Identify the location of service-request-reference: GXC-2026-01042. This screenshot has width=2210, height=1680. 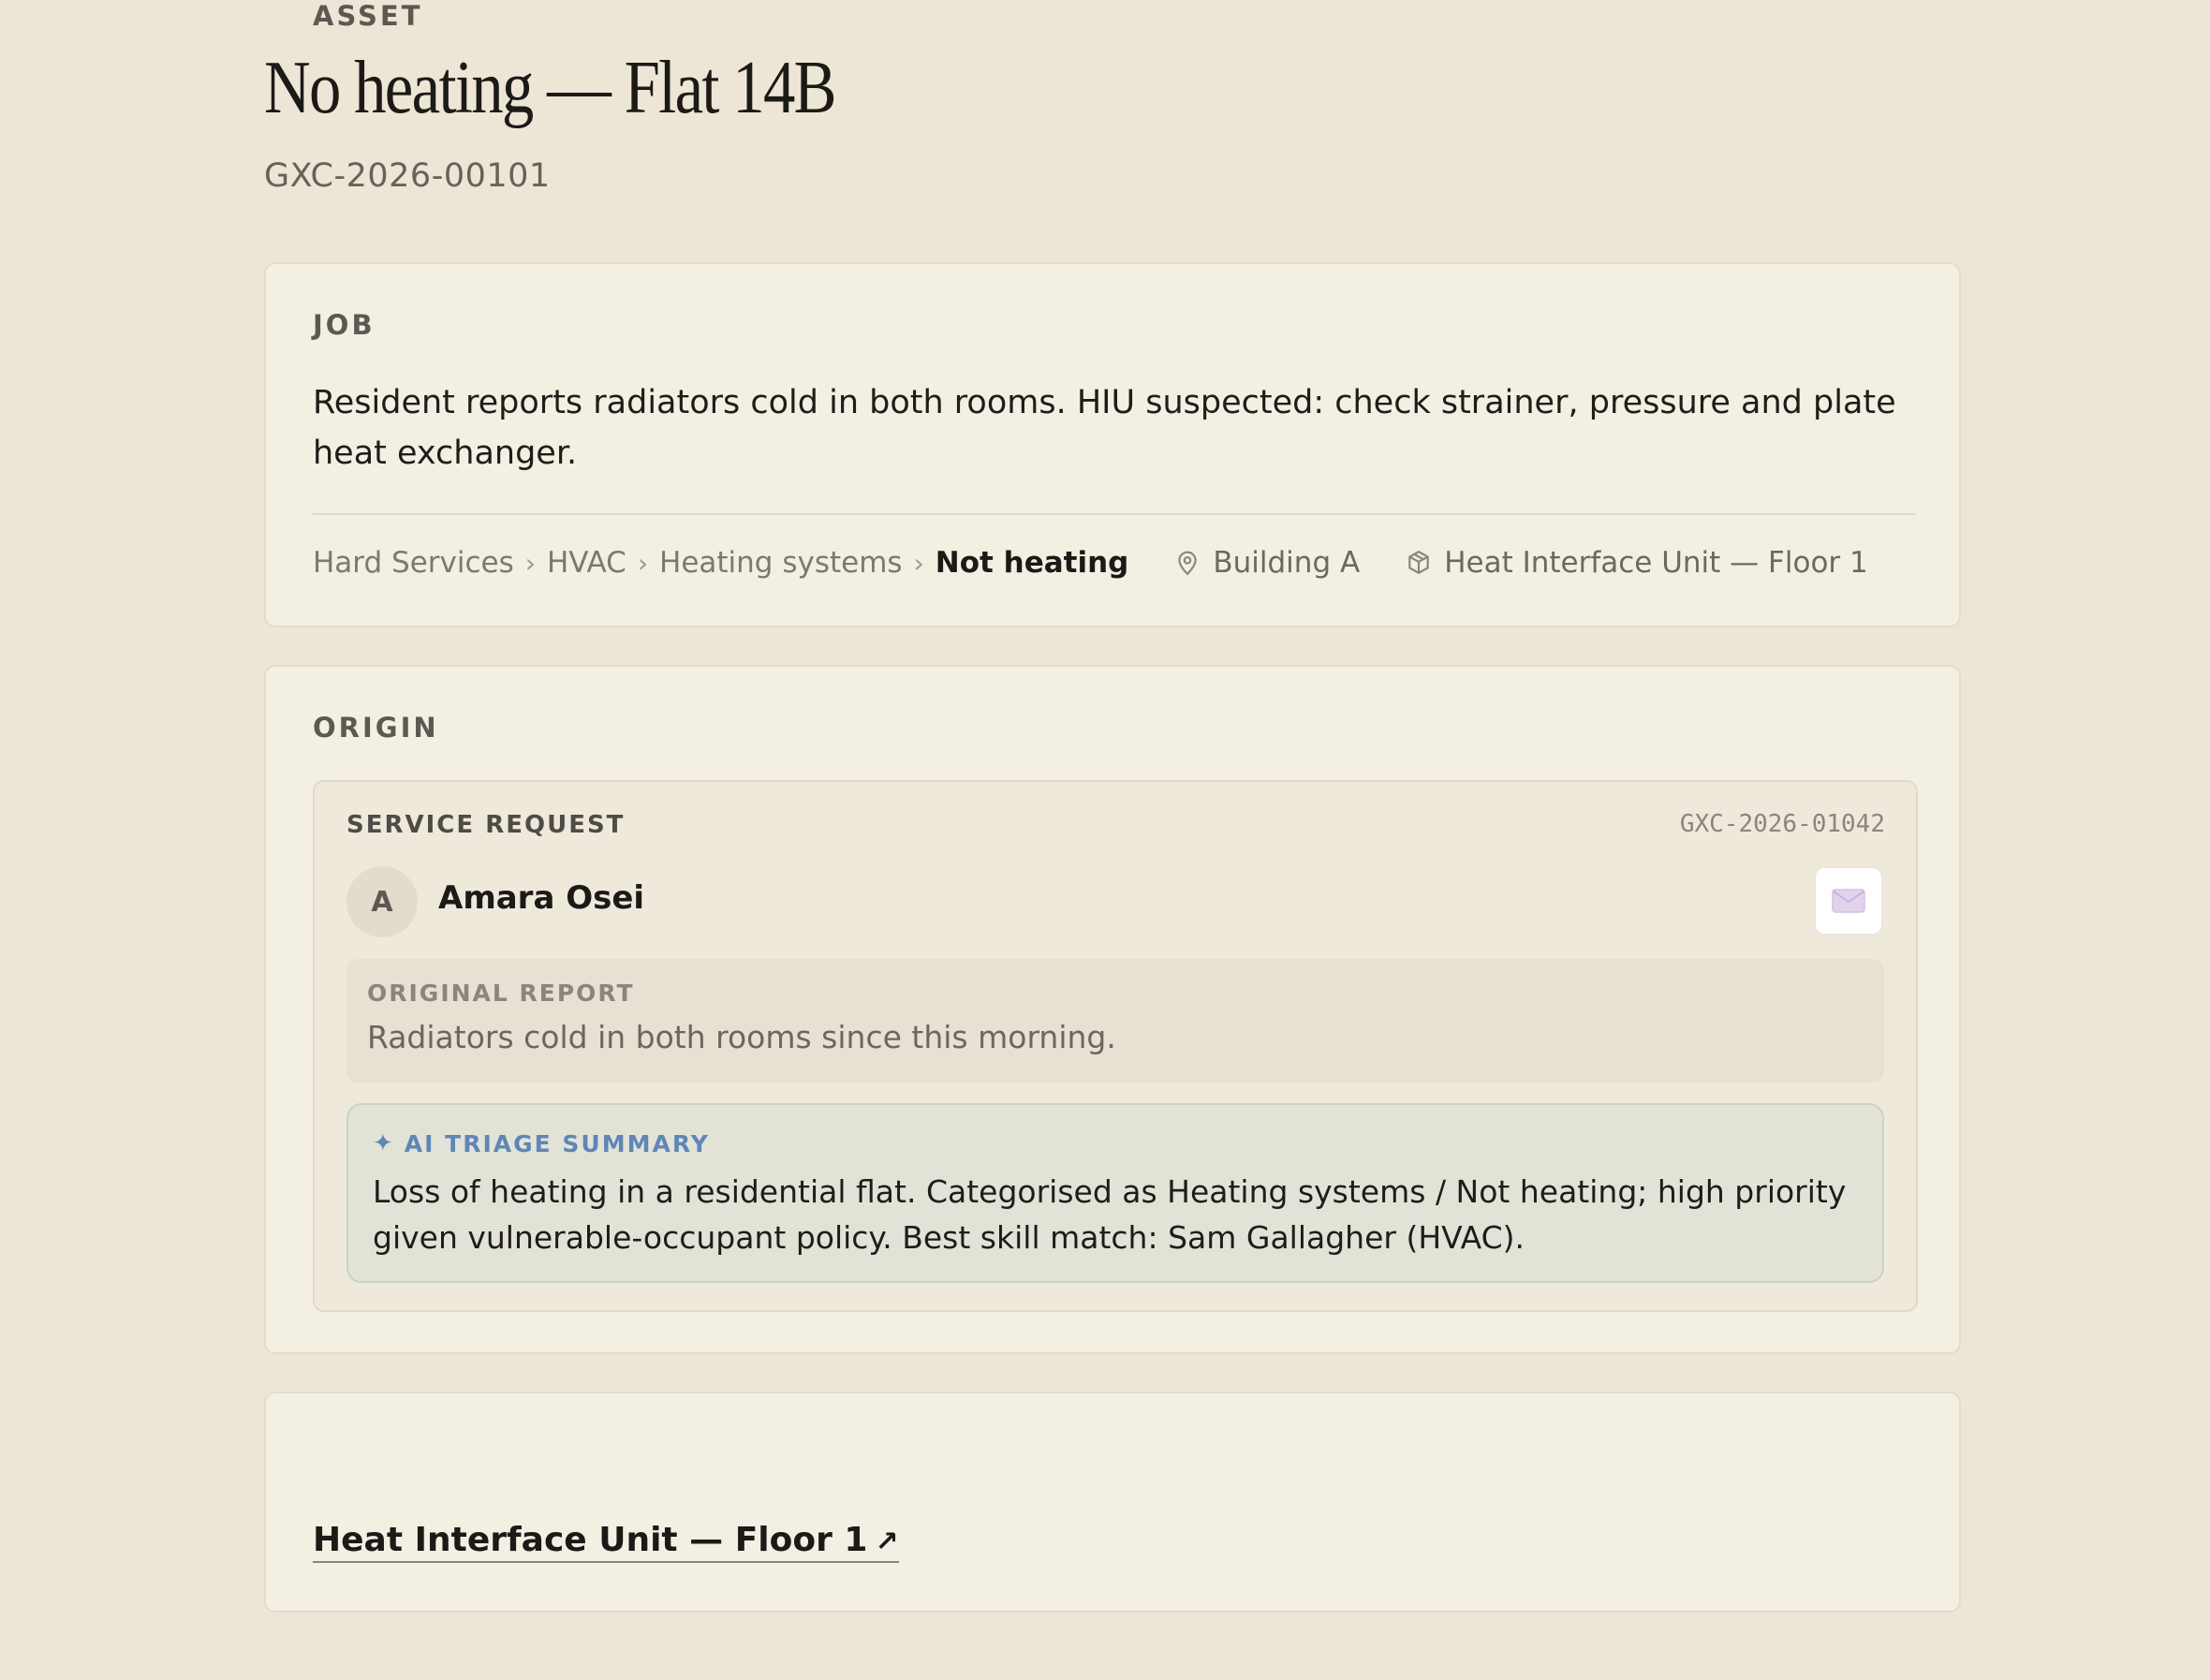
(1782, 824).